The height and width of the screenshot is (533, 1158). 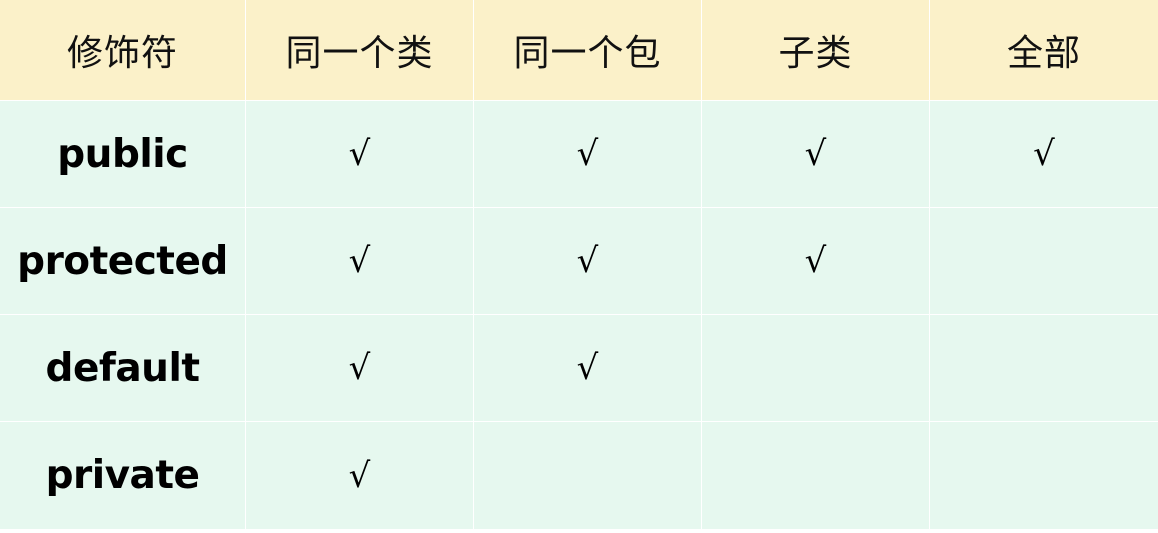 What do you see at coordinates (1044, 50) in the screenshot?
I see `header-all: 全部` at bounding box center [1044, 50].